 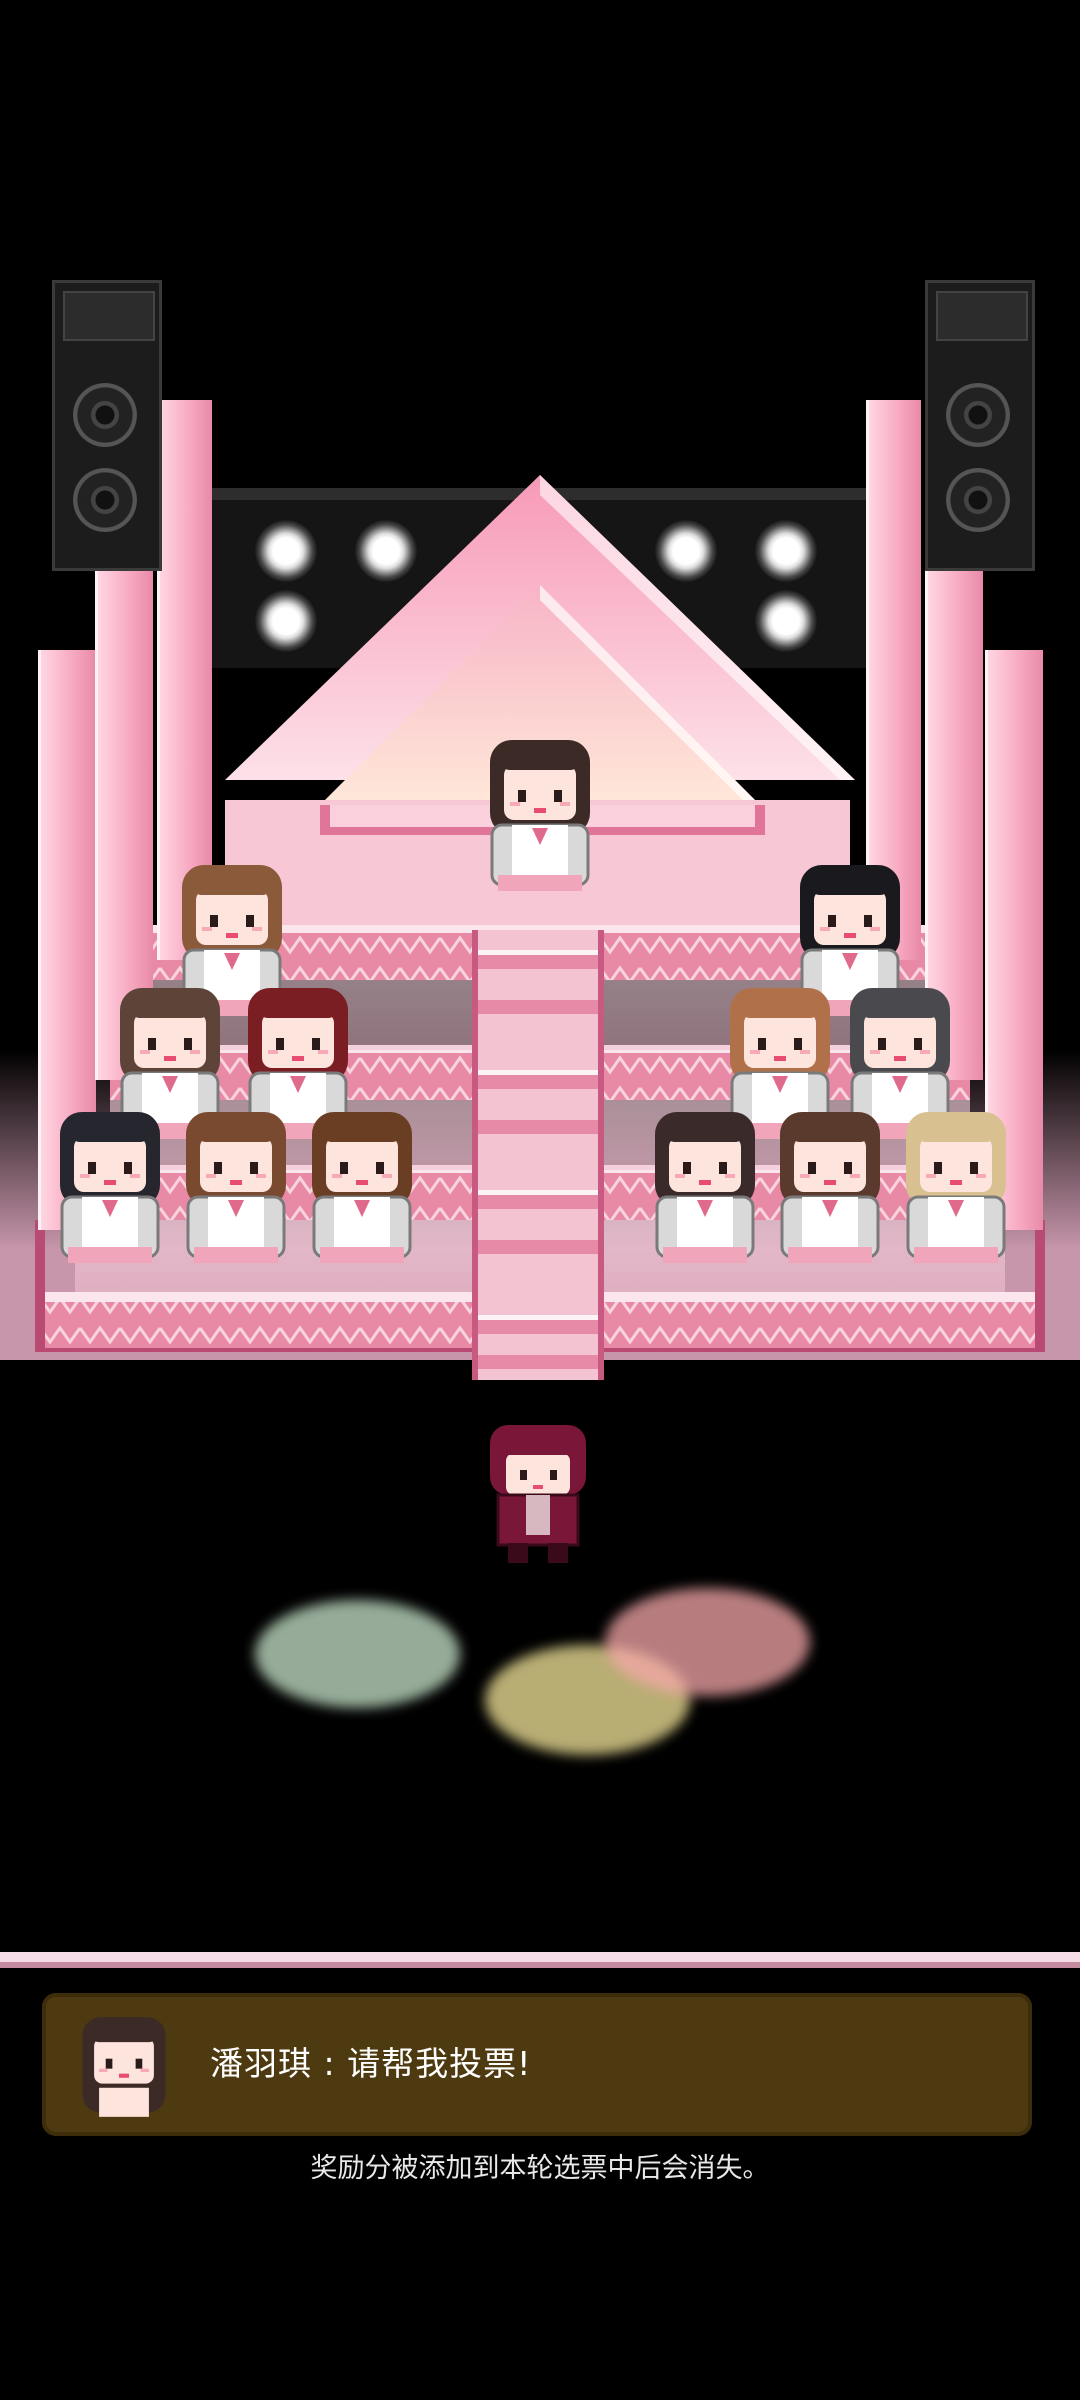 What do you see at coordinates (261, 2063) in the screenshot?
I see `dialog-speaker: 潘羽琪` at bounding box center [261, 2063].